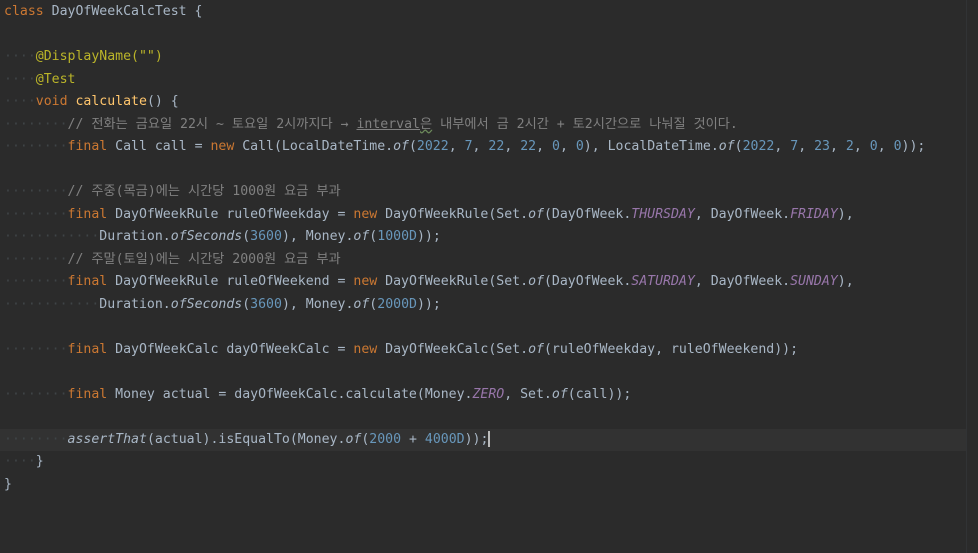 The image size is (978, 553). What do you see at coordinates (587, 214) in the screenshot?
I see `code-text: (DayOfWeek.` at bounding box center [587, 214].